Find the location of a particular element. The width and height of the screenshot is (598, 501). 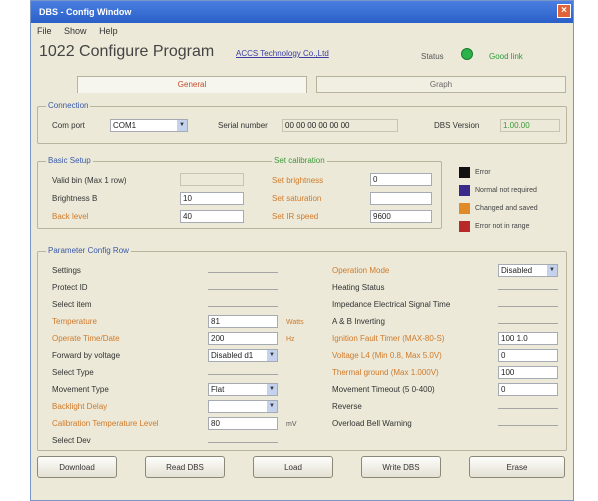

calibration-level-field: 80 is located at coordinates (243, 423).